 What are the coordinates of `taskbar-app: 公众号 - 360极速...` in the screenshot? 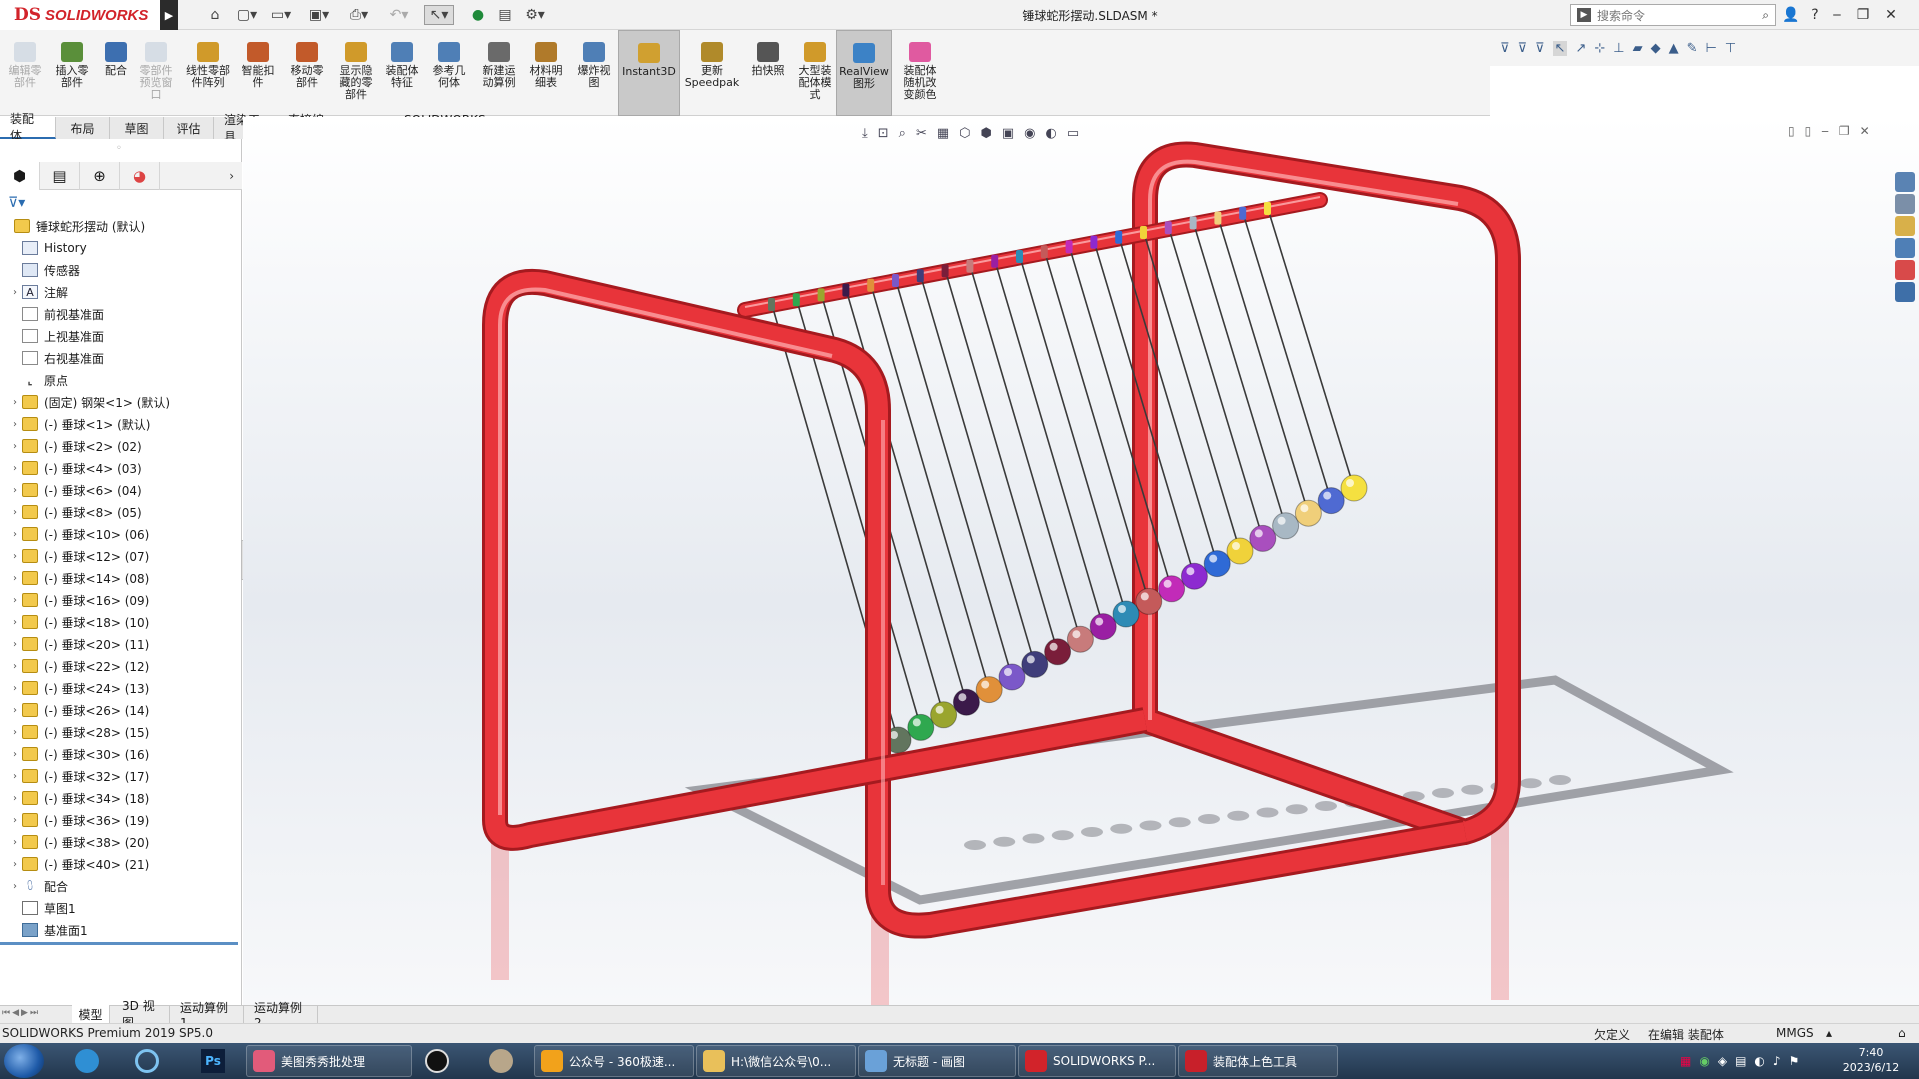 It's located at (614, 1061).